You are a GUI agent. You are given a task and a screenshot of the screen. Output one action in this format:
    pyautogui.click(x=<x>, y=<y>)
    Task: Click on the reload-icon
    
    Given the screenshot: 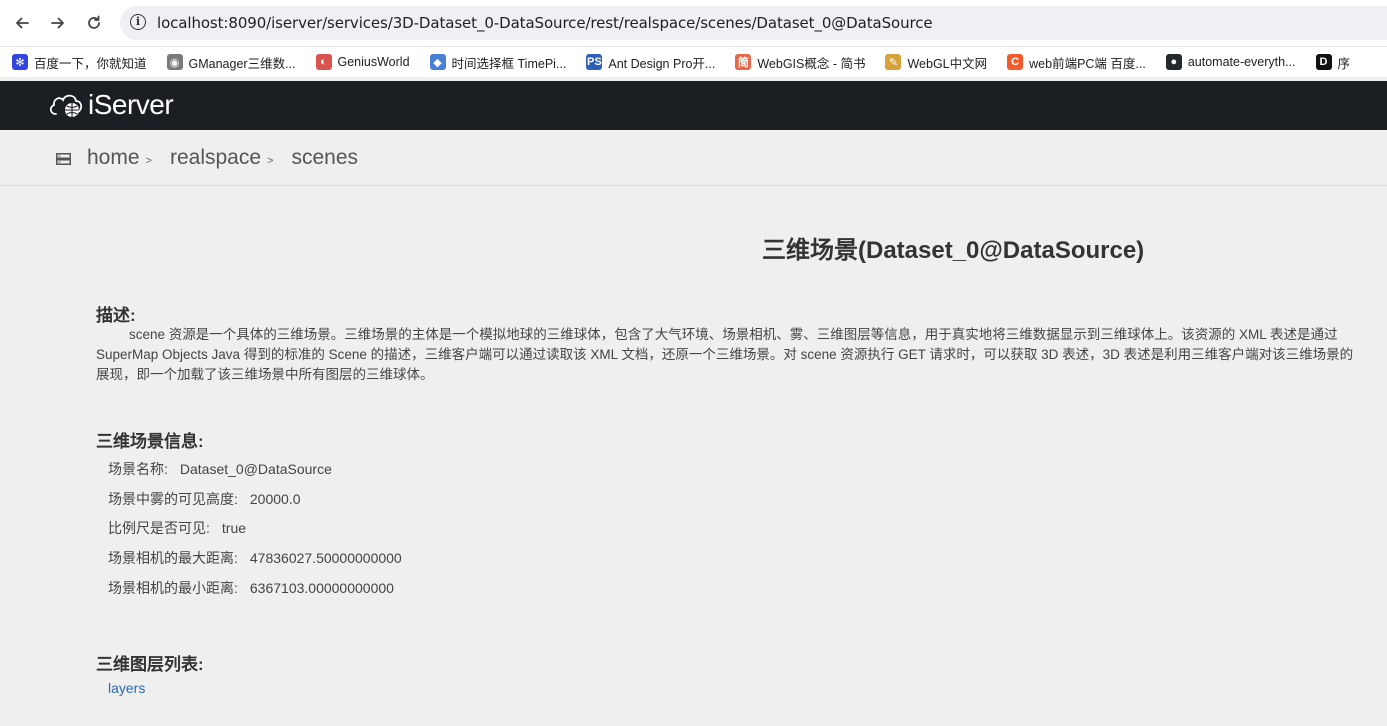 What is the action you would take?
    pyautogui.click(x=94, y=23)
    